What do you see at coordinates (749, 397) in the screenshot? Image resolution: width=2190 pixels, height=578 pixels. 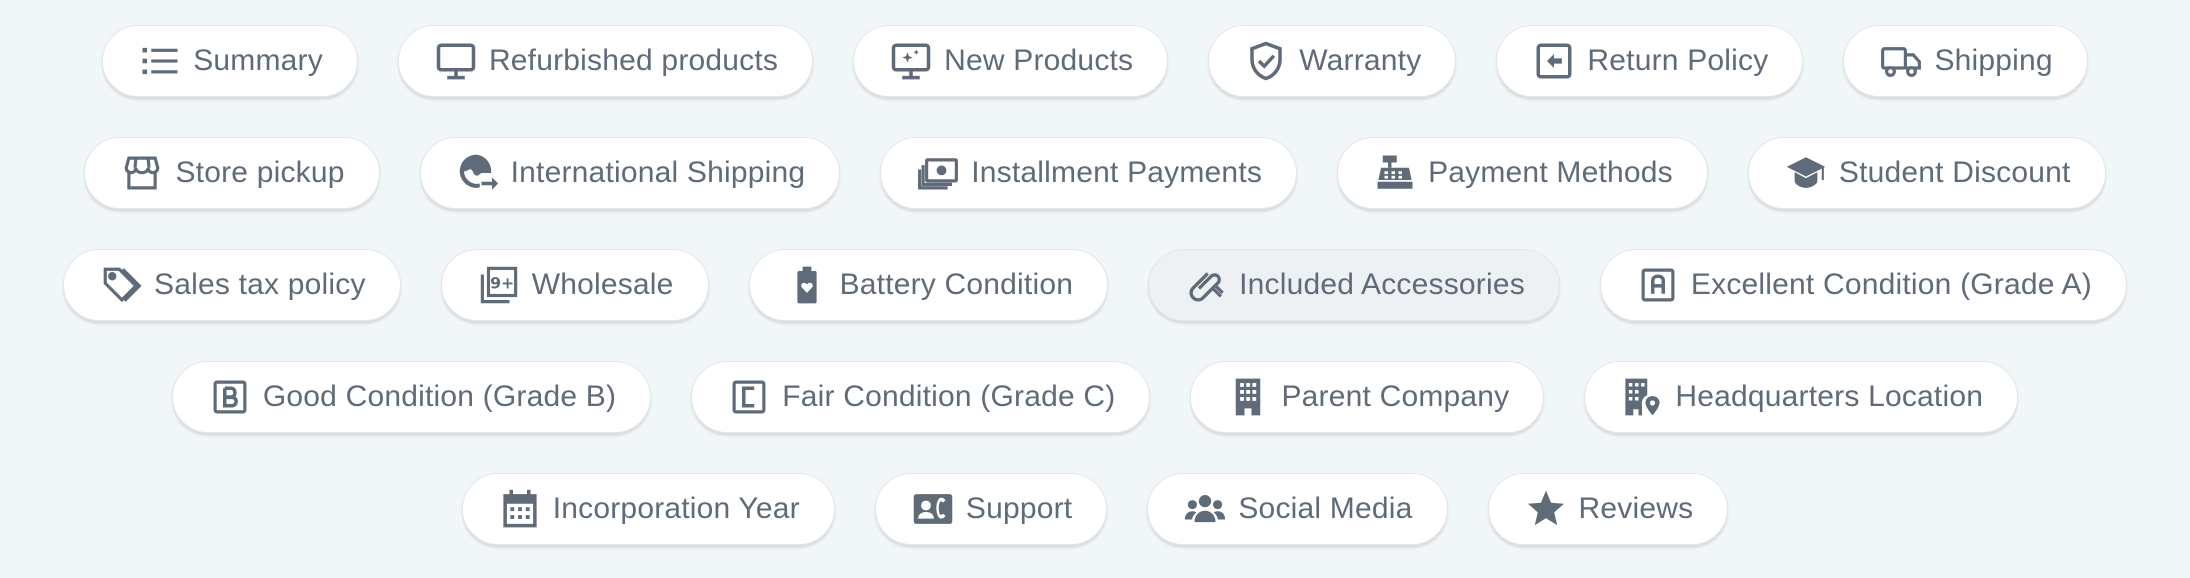 I see `grade-c-icon` at bounding box center [749, 397].